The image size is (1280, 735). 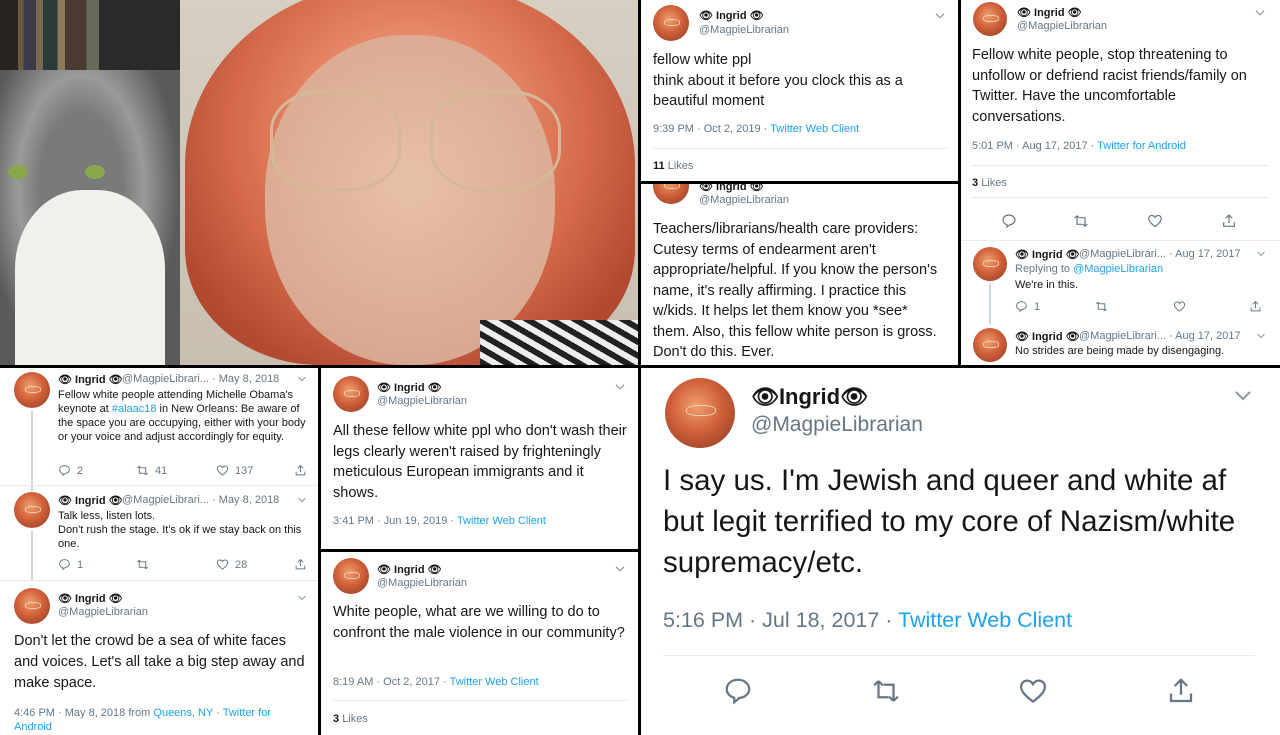 I want to click on retweet-button: 41, so click(x=151, y=470).